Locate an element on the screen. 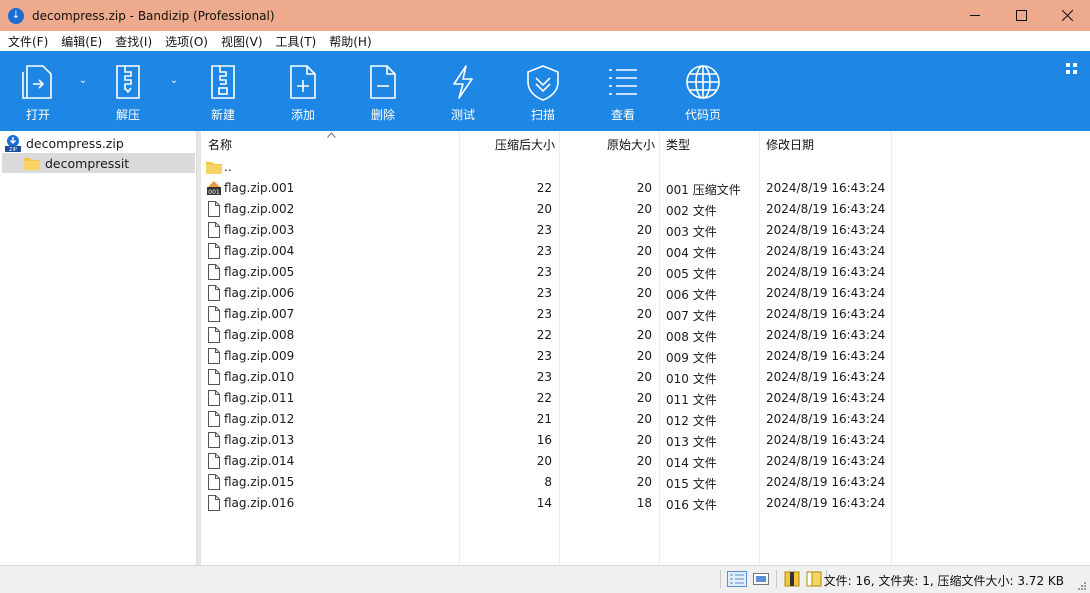 Image resolution: width=1090 pixels, height=593 pixels. file-row: flag.zip.003 23 20 003 文件 2024/8/19 16:43:24 is located at coordinates (551, 230).